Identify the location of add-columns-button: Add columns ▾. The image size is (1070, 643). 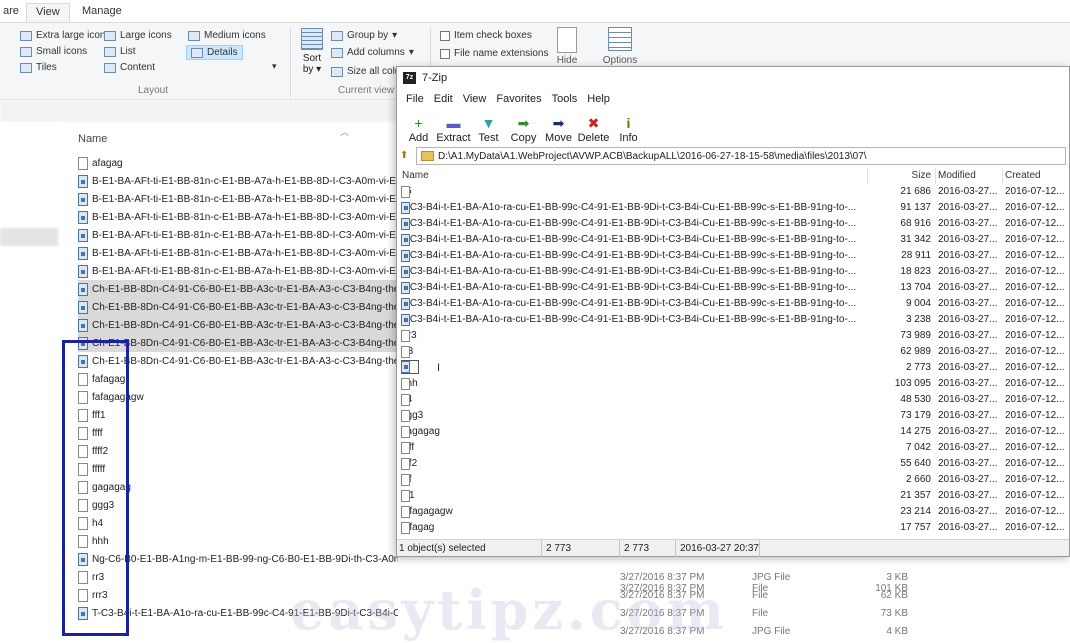
(372, 52).